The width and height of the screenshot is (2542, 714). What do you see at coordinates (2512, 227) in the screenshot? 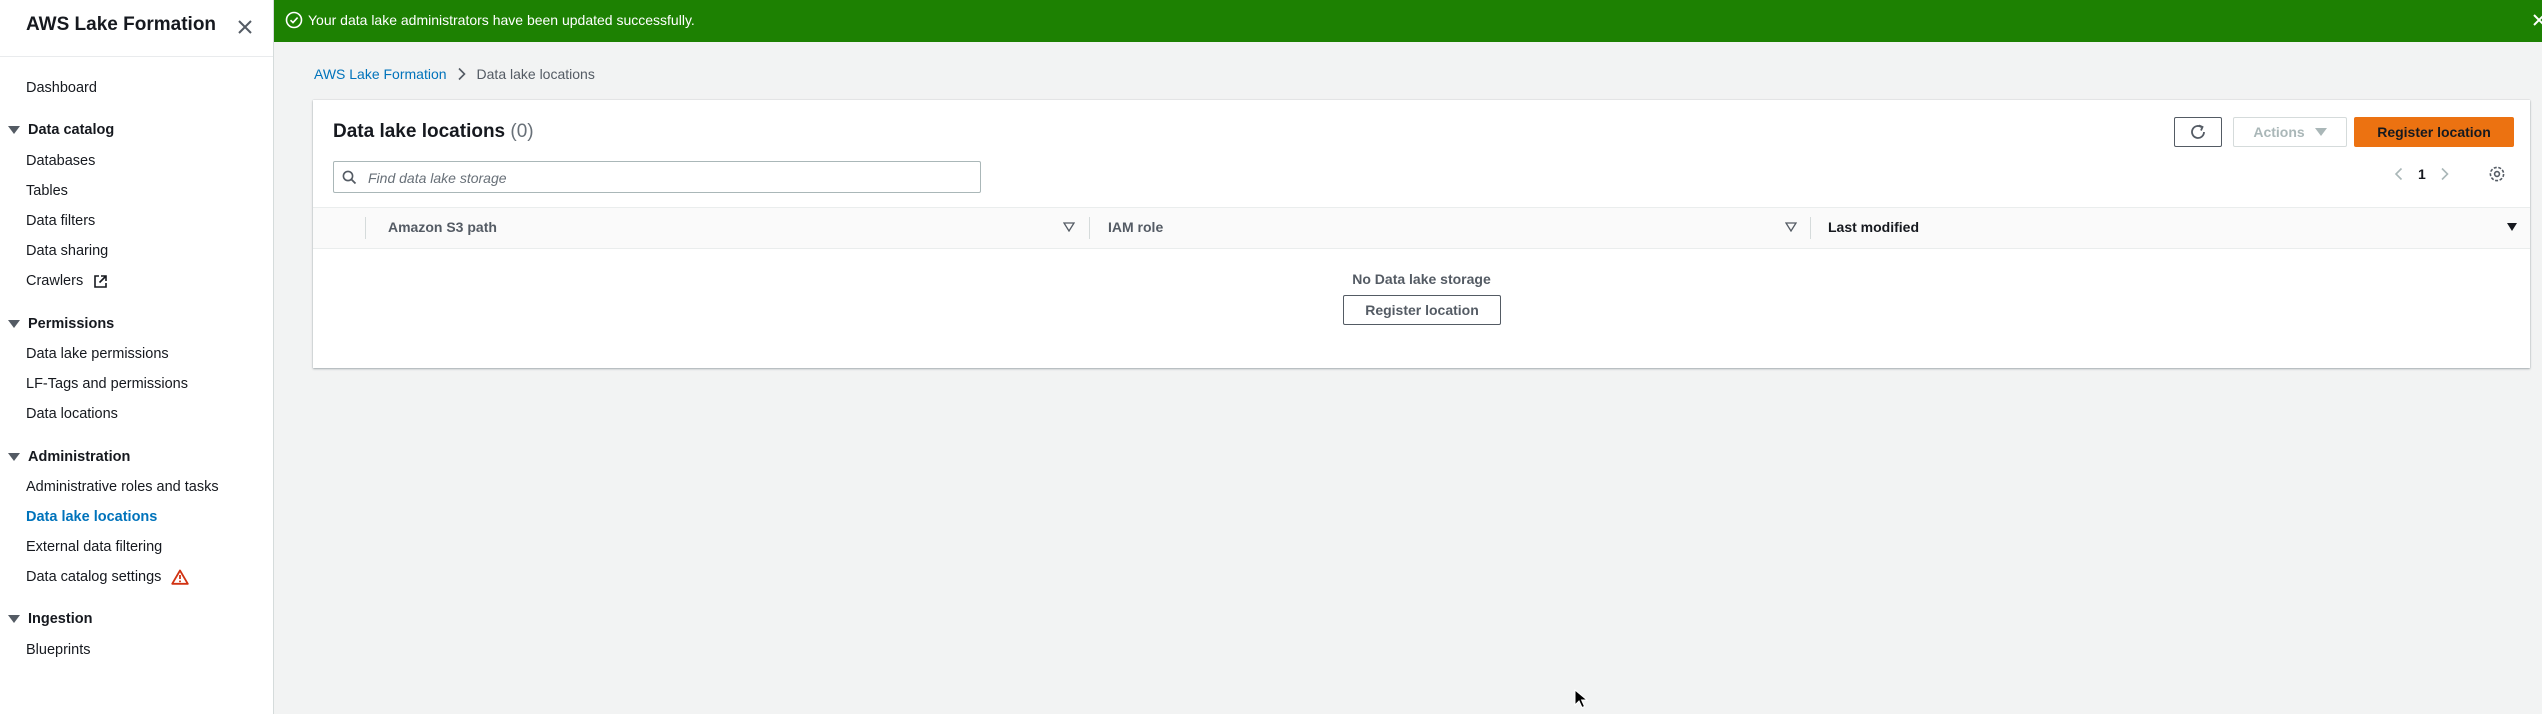
I see `sort-descending-icon` at bounding box center [2512, 227].